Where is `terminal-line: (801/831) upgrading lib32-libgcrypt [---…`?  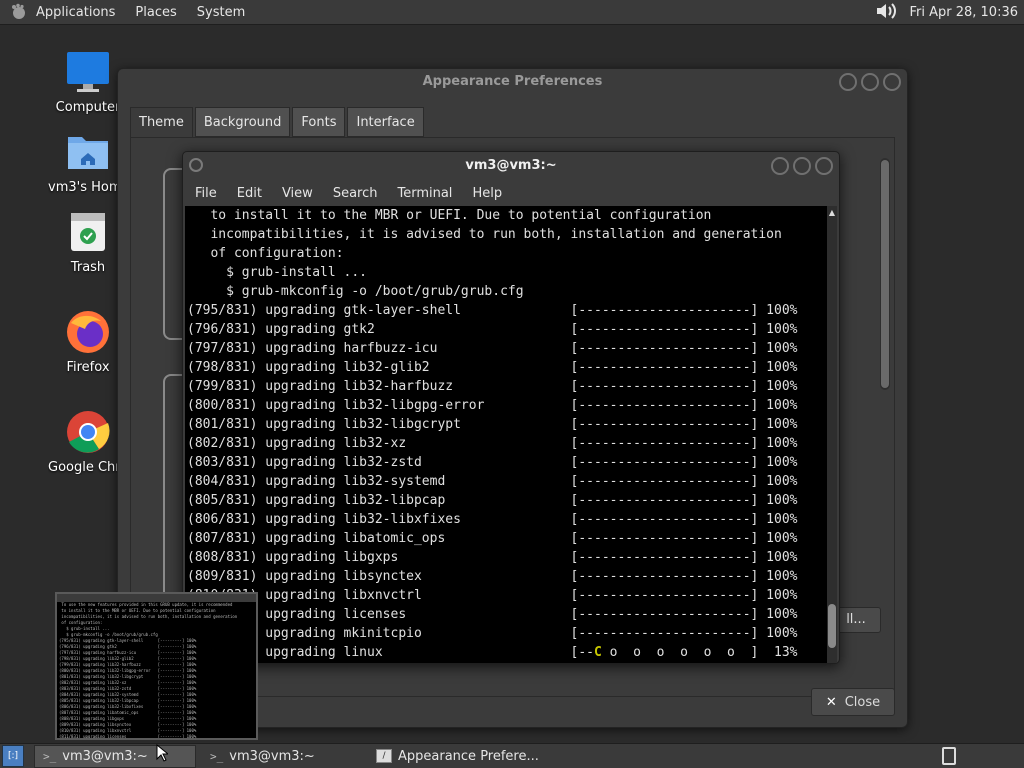 terminal-line: (801/831) upgrading lib32-libgcrypt [---… is located at coordinates (492, 424).